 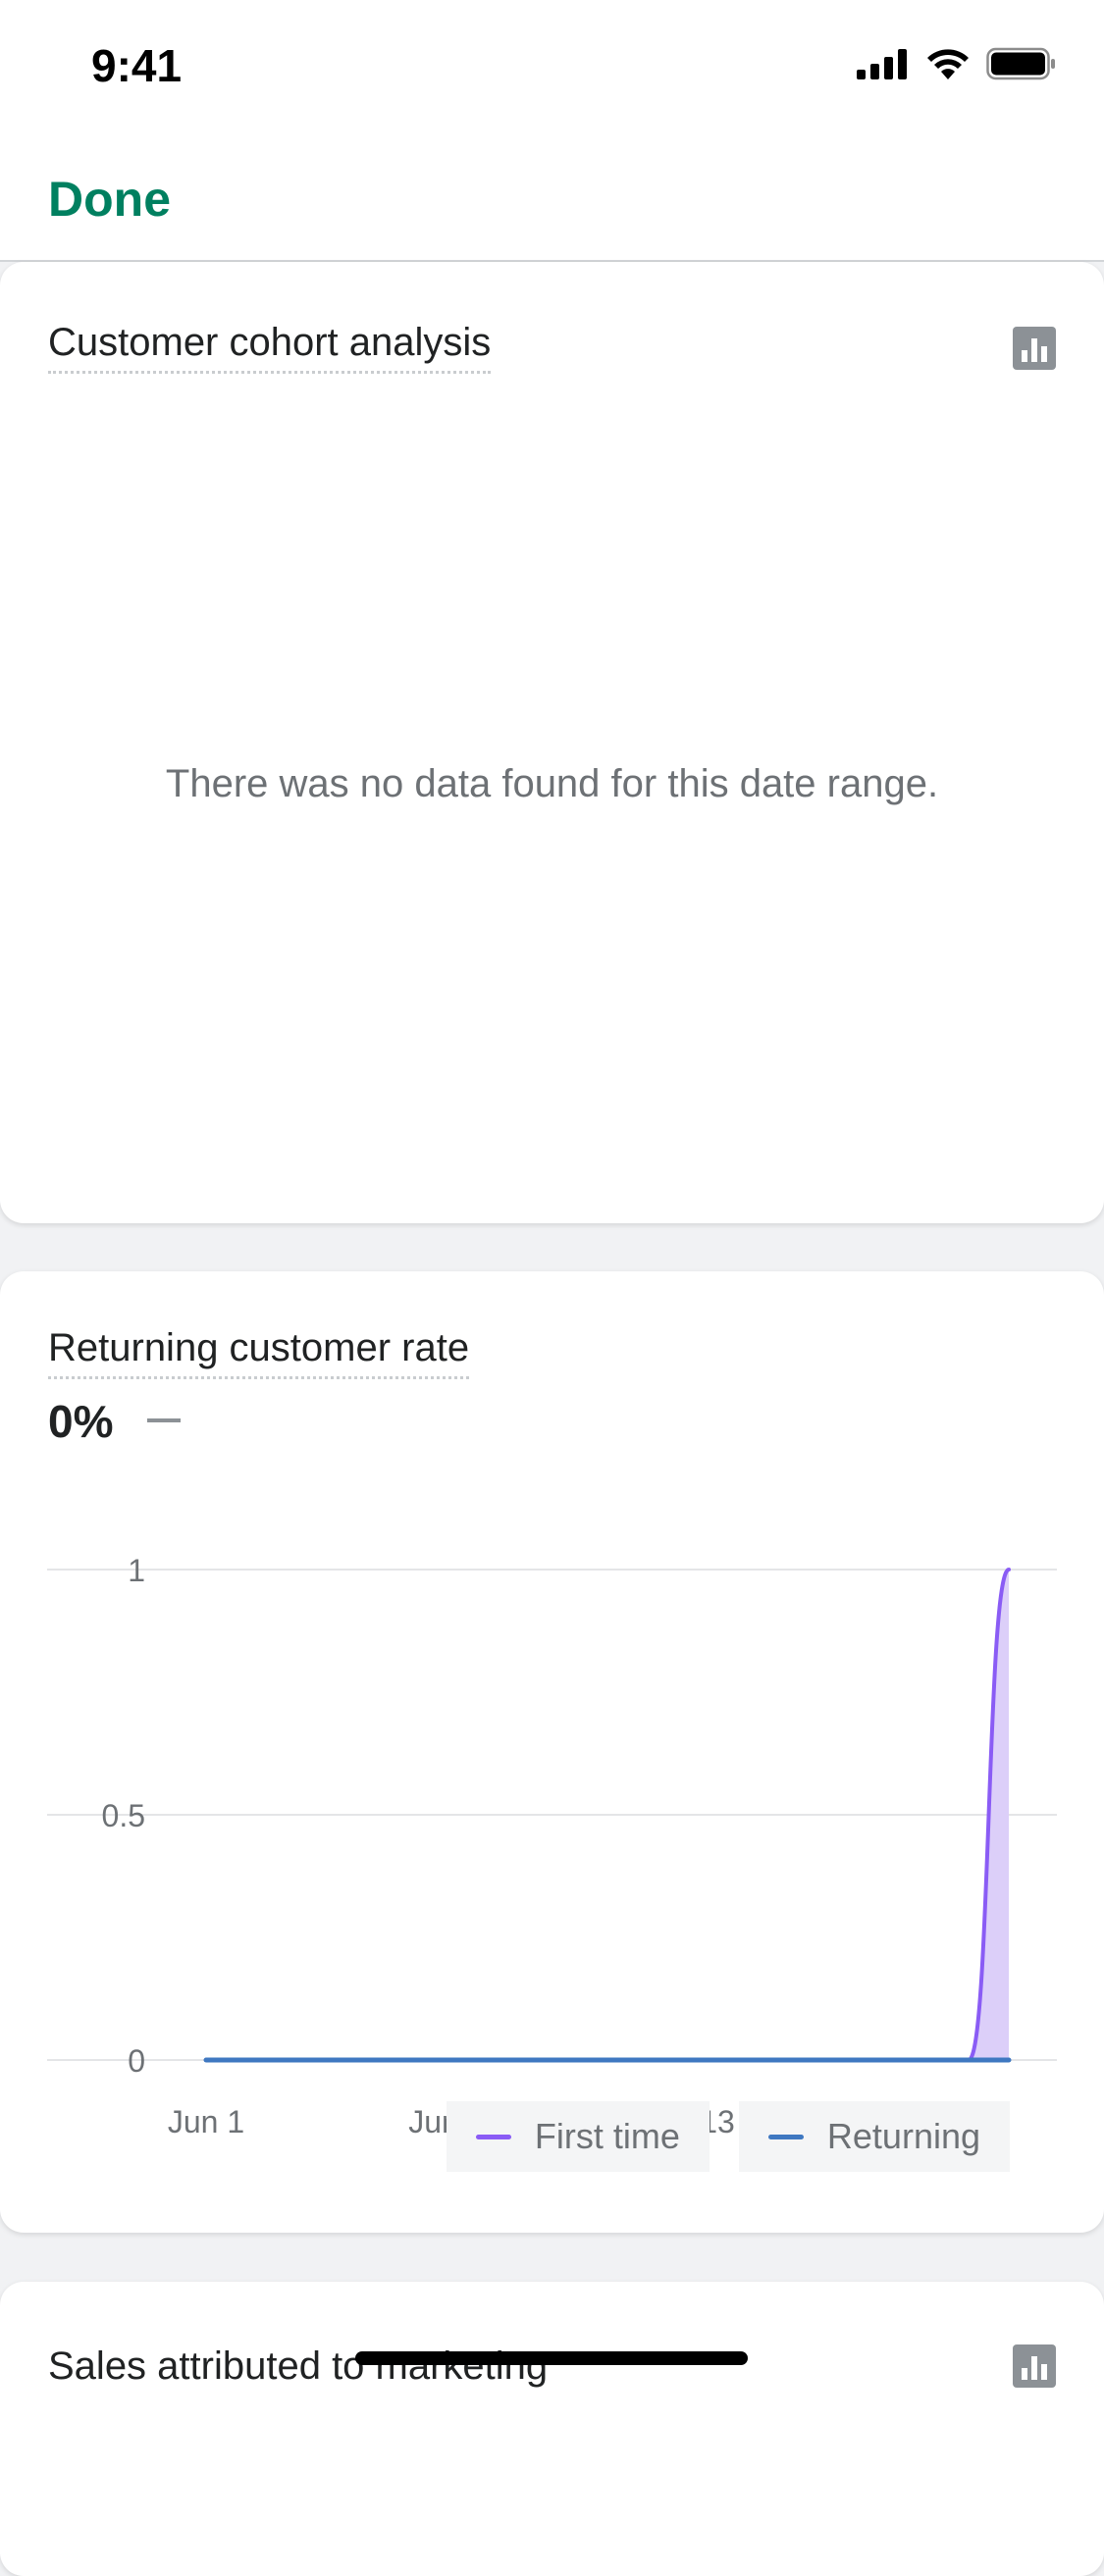 I want to click on wifi-icon, so click(x=948, y=64).